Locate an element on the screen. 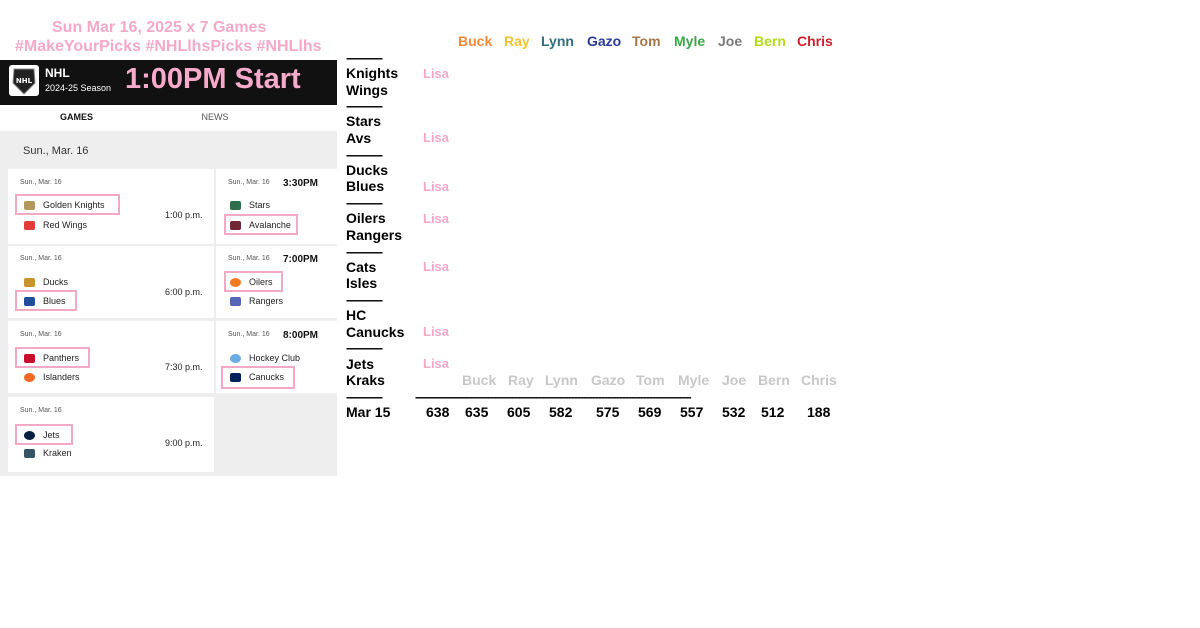 The image size is (1200, 628). game-time: 6:00 p.m. is located at coordinates (184, 292).